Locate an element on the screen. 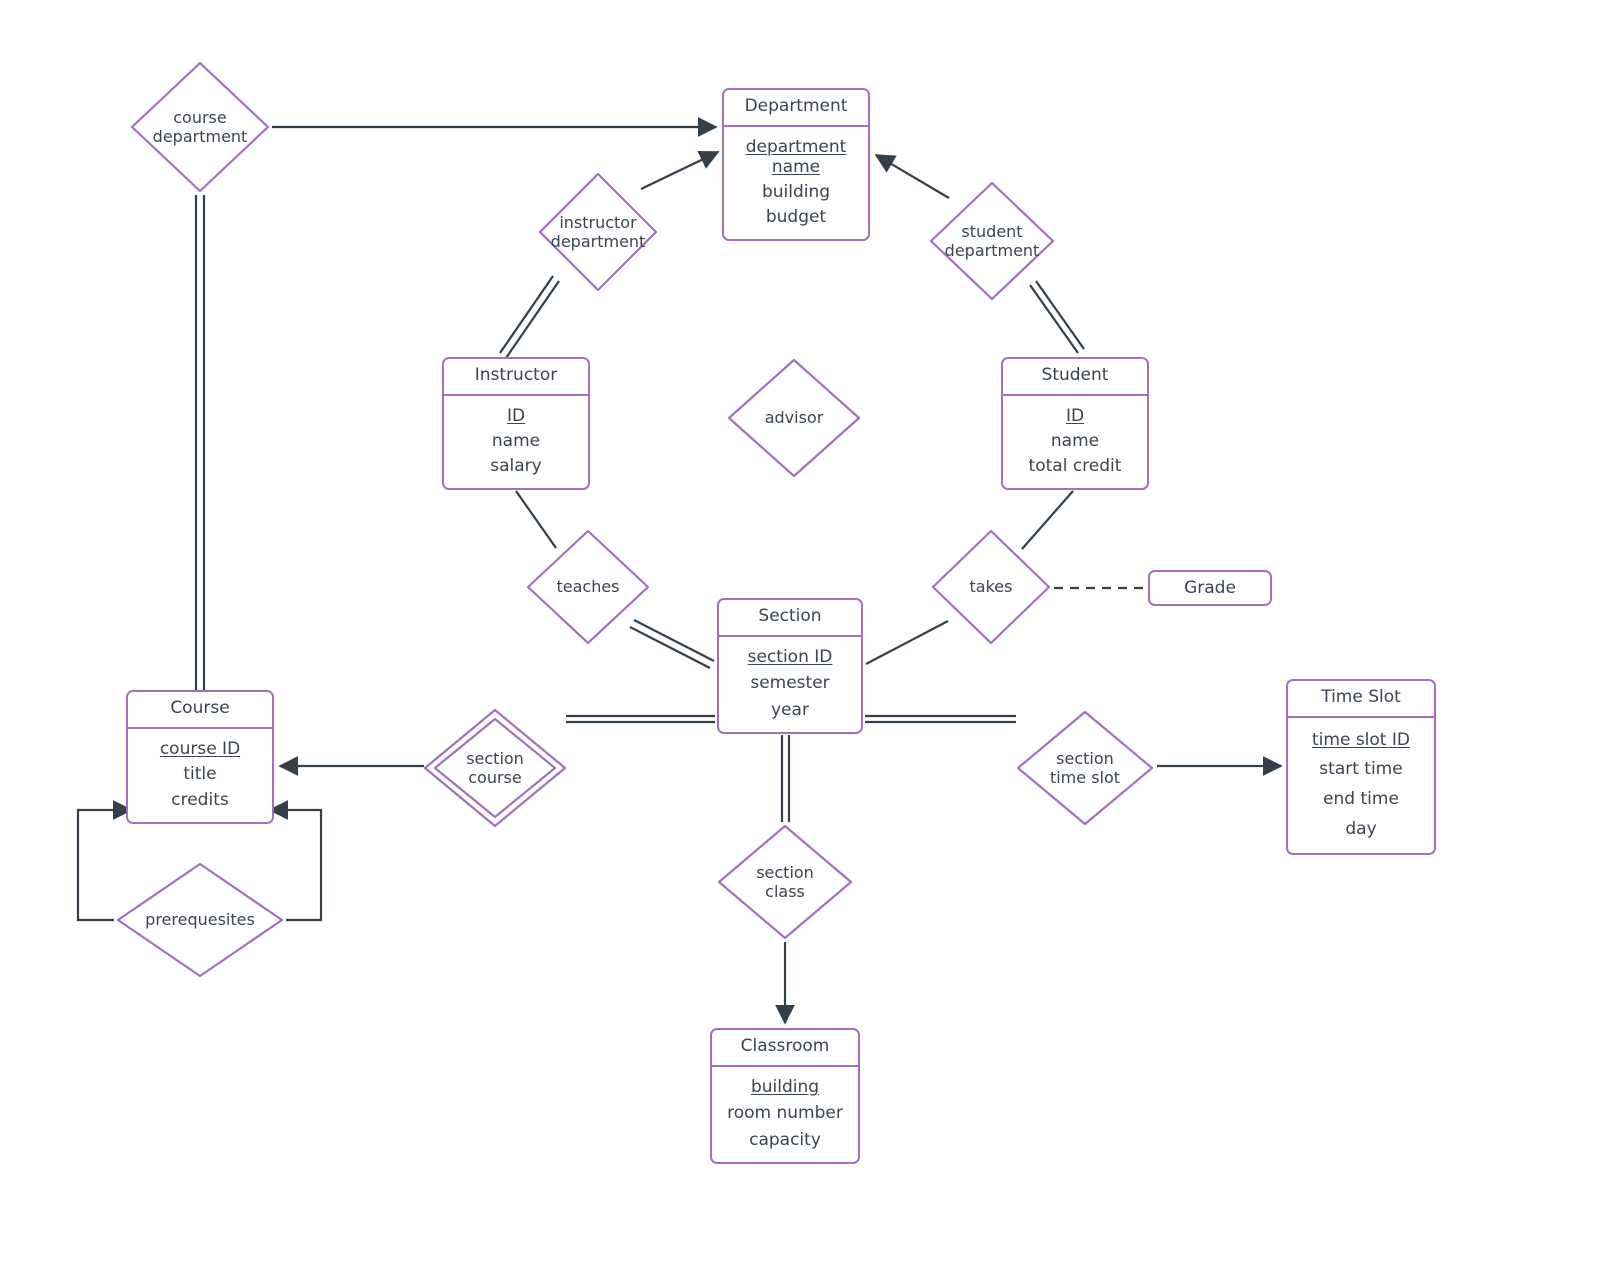 The image size is (1600, 1280). relationship-advisor: advisor is located at coordinates (794, 418).